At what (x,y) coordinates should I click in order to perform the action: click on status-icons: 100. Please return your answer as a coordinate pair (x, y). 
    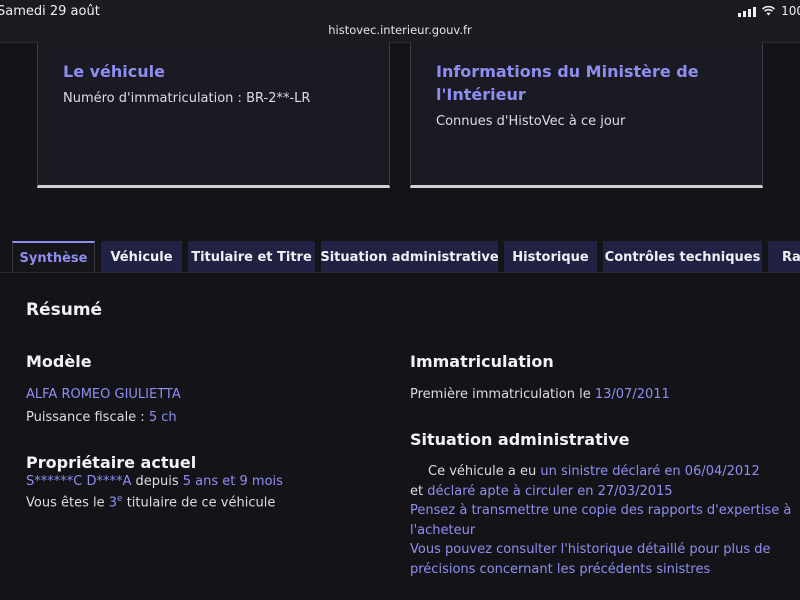
    Looking at the image, I should click on (769, 11).